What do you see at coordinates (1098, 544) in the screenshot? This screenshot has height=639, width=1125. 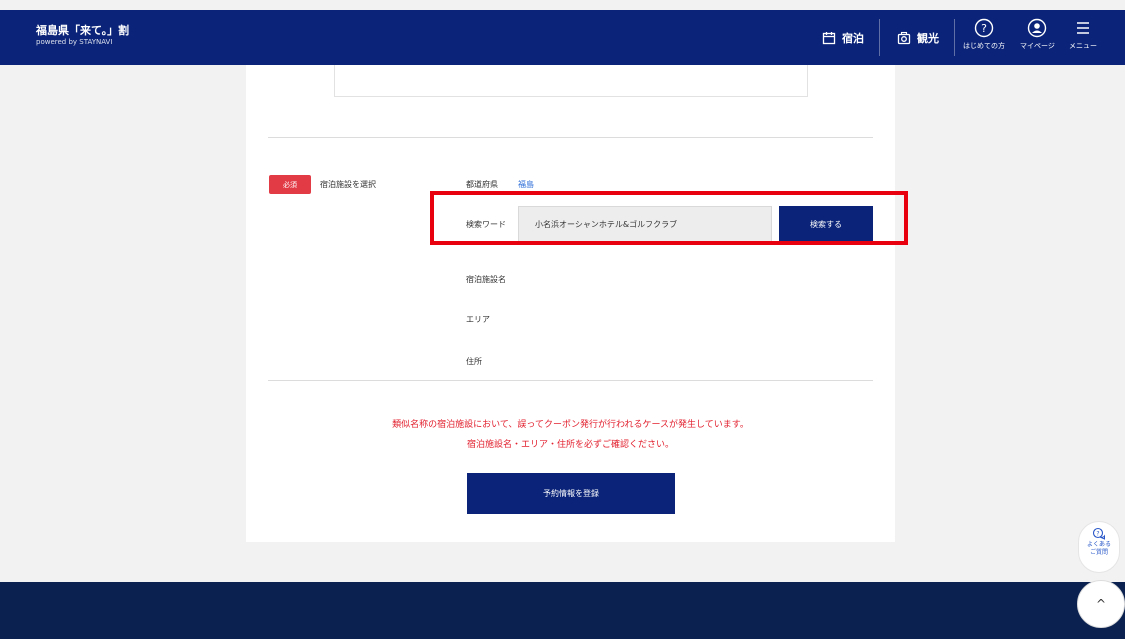 I see `faq-label-line-1: よくある` at bounding box center [1098, 544].